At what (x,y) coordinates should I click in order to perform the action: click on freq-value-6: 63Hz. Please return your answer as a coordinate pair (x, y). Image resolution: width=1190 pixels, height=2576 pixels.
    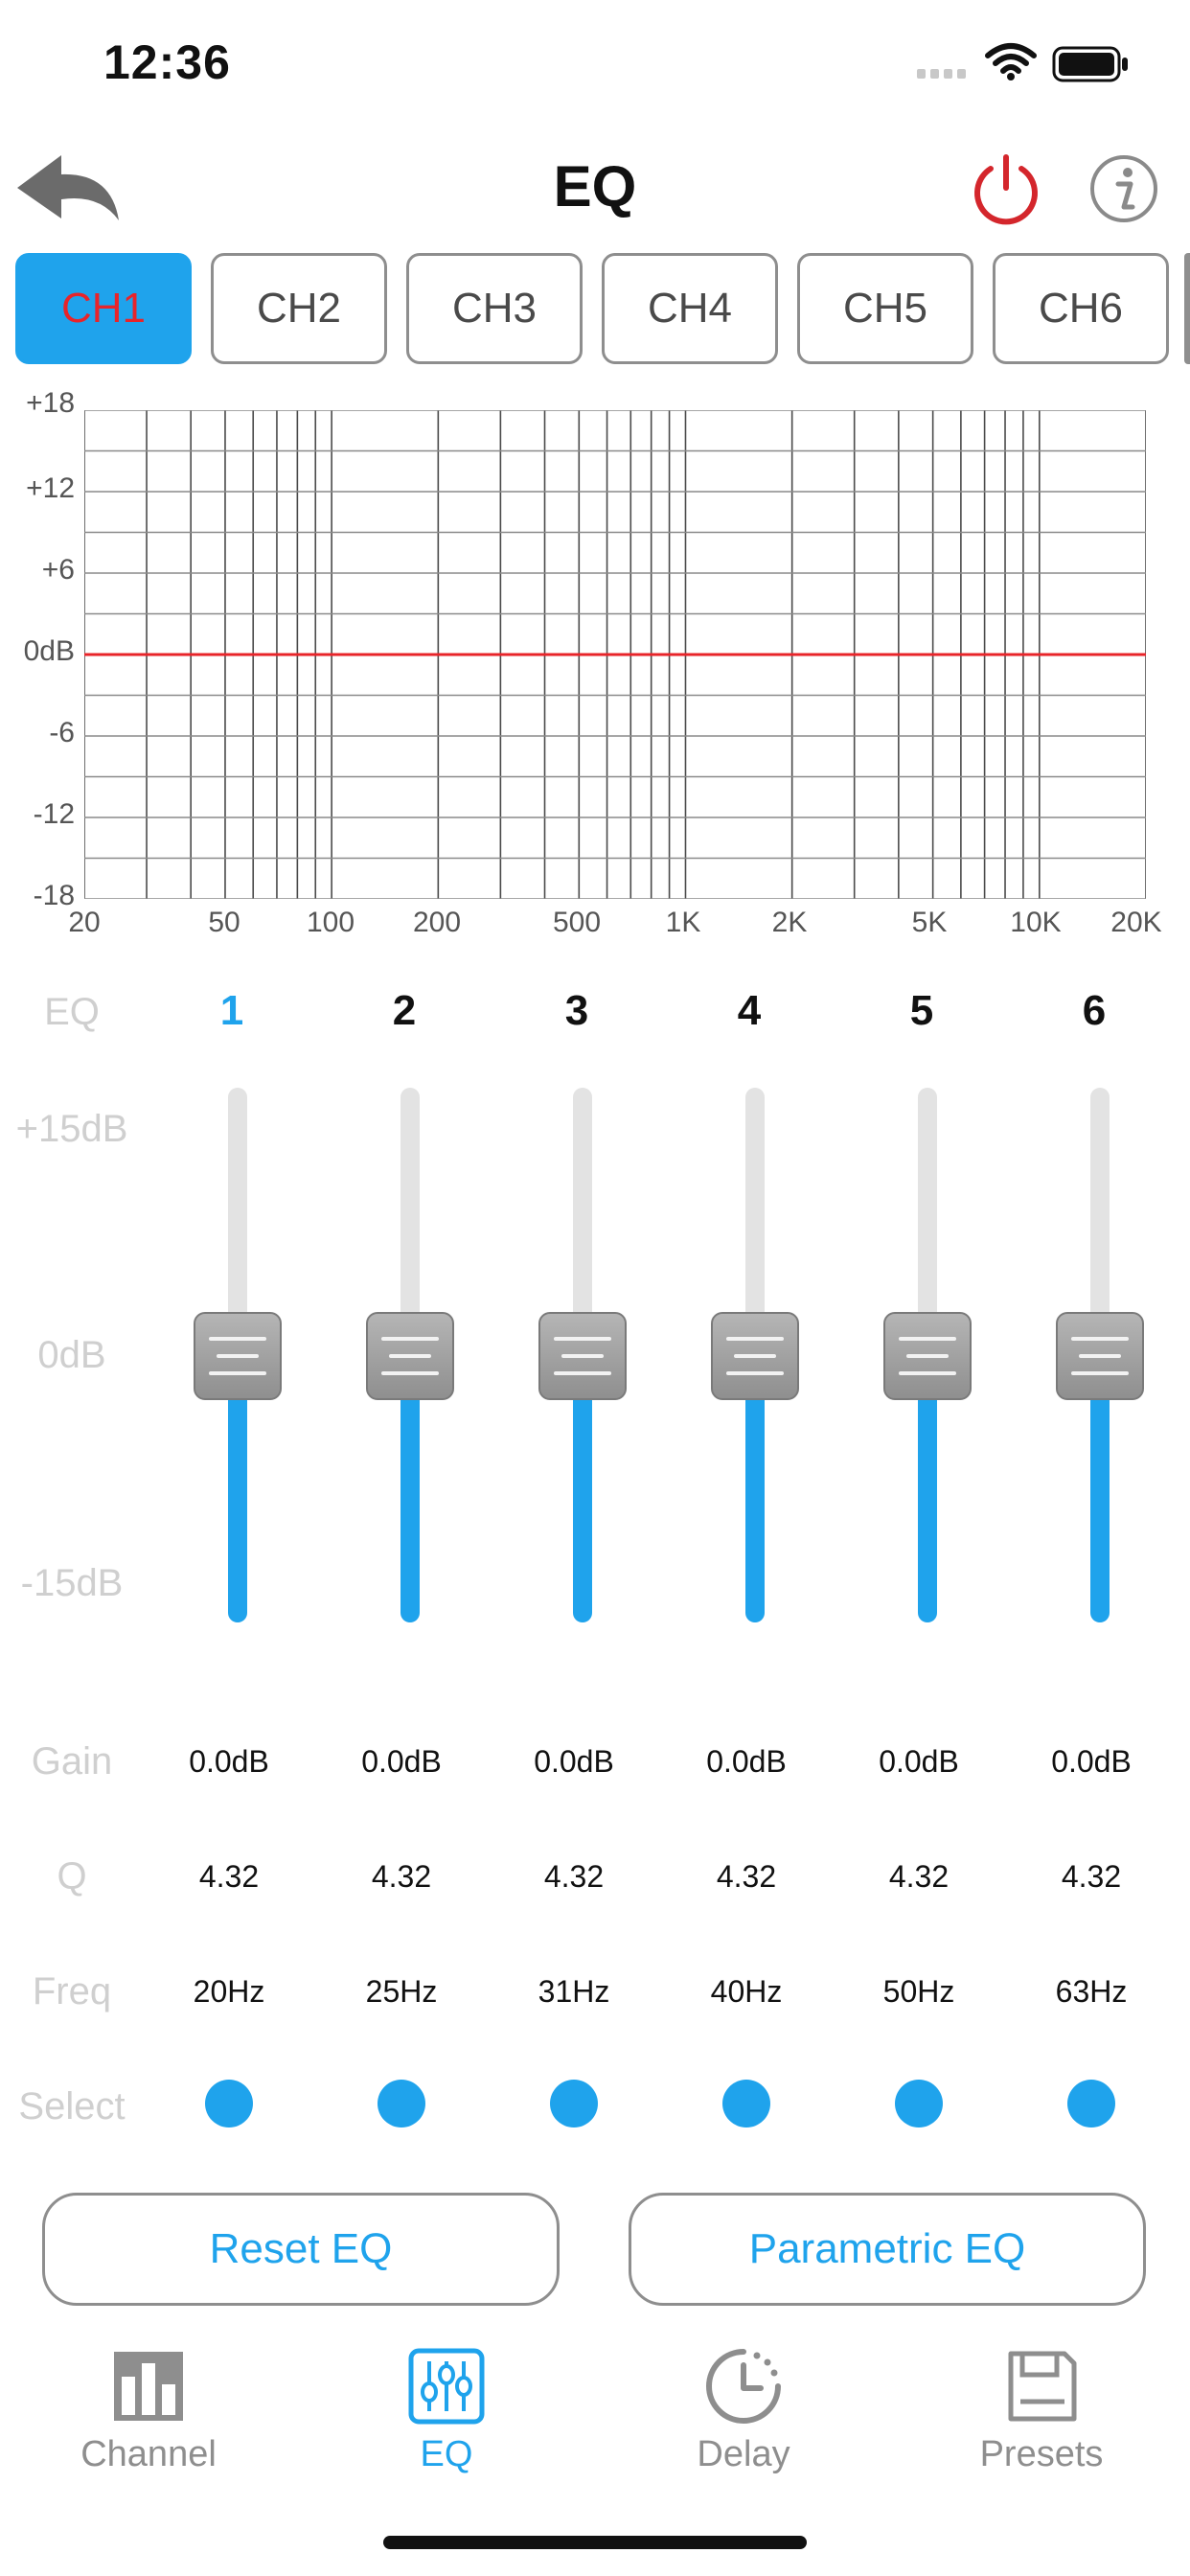
    Looking at the image, I should click on (1092, 1992).